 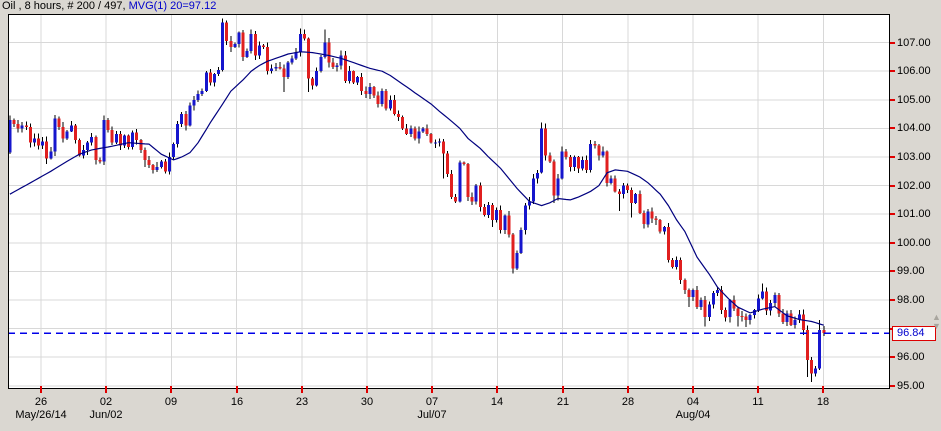 I want to click on price-label: 105.00, so click(x=914, y=100).